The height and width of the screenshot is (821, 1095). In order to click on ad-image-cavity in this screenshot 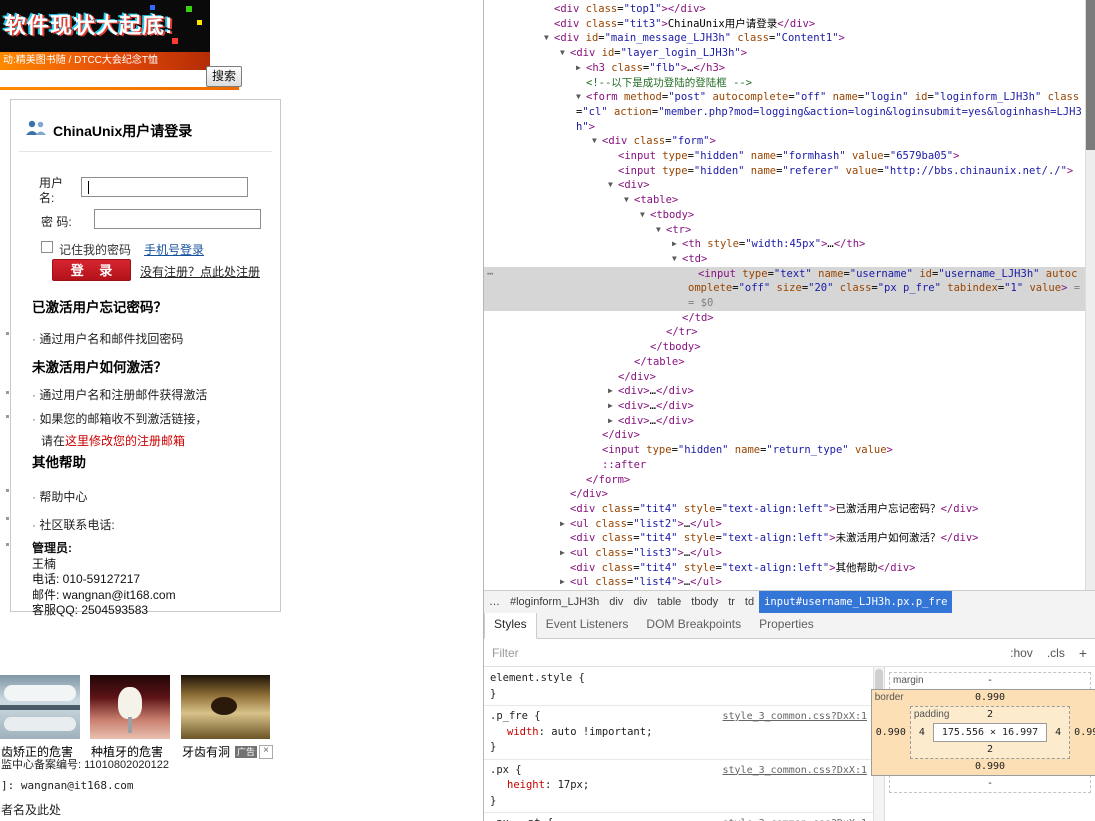, I will do `click(225, 707)`.